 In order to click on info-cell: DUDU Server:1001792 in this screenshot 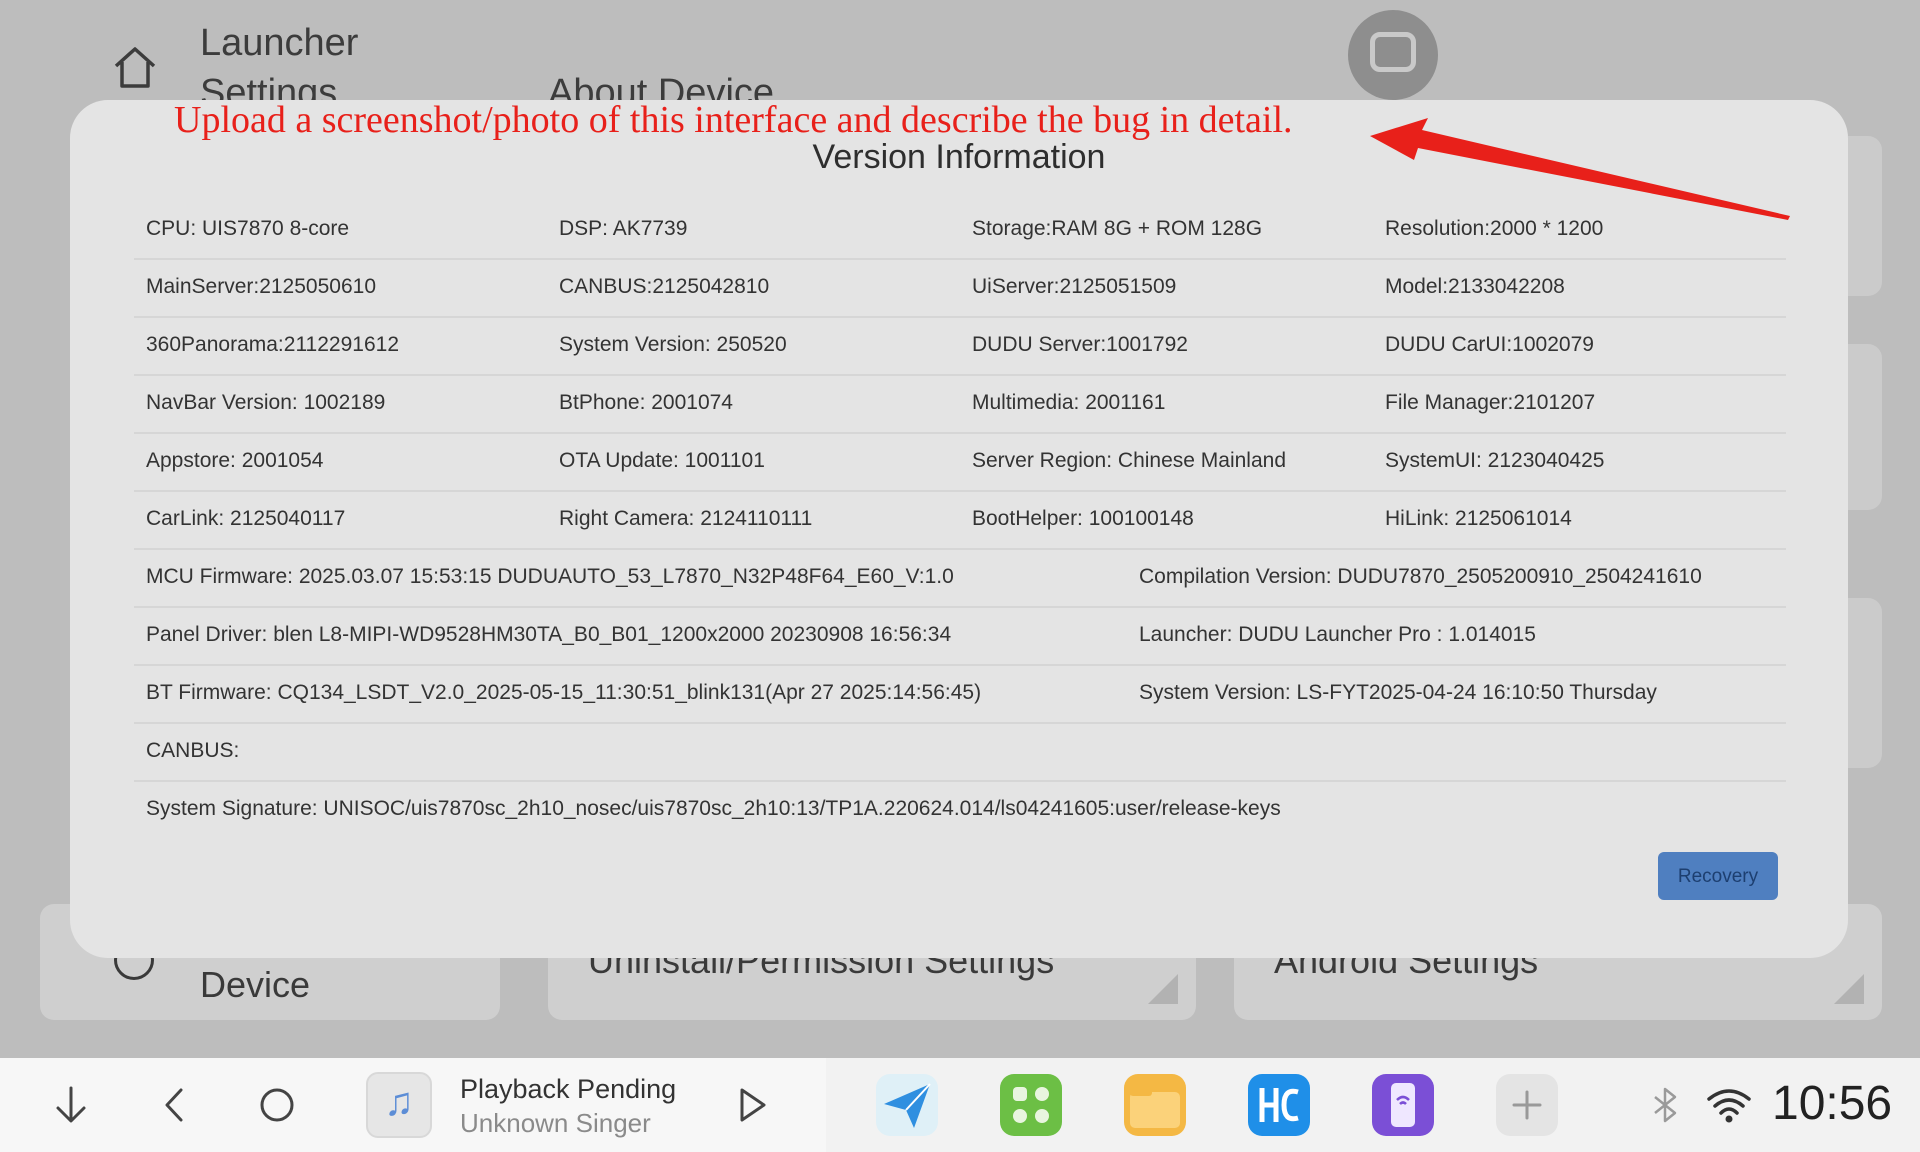, I will do `click(1080, 344)`.